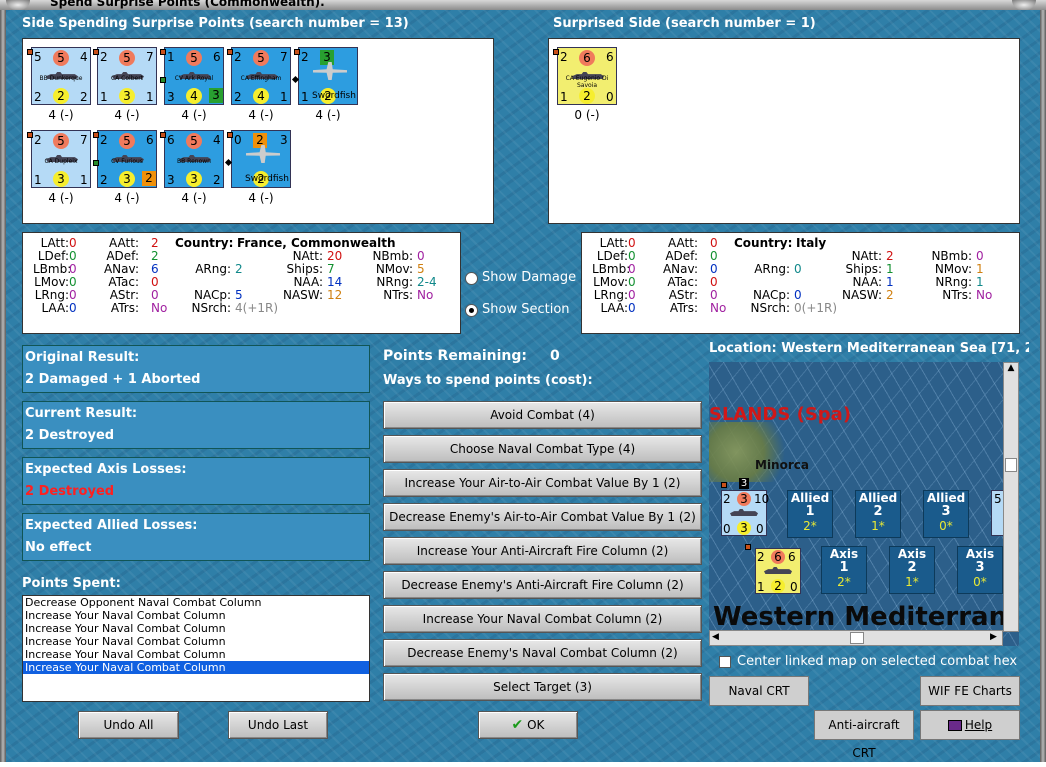 The width and height of the screenshot is (1046, 767). Describe the element at coordinates (328, 76) in the screenshot. I see `unit-counter: 2 1 3 2 Swordfish` at that location.